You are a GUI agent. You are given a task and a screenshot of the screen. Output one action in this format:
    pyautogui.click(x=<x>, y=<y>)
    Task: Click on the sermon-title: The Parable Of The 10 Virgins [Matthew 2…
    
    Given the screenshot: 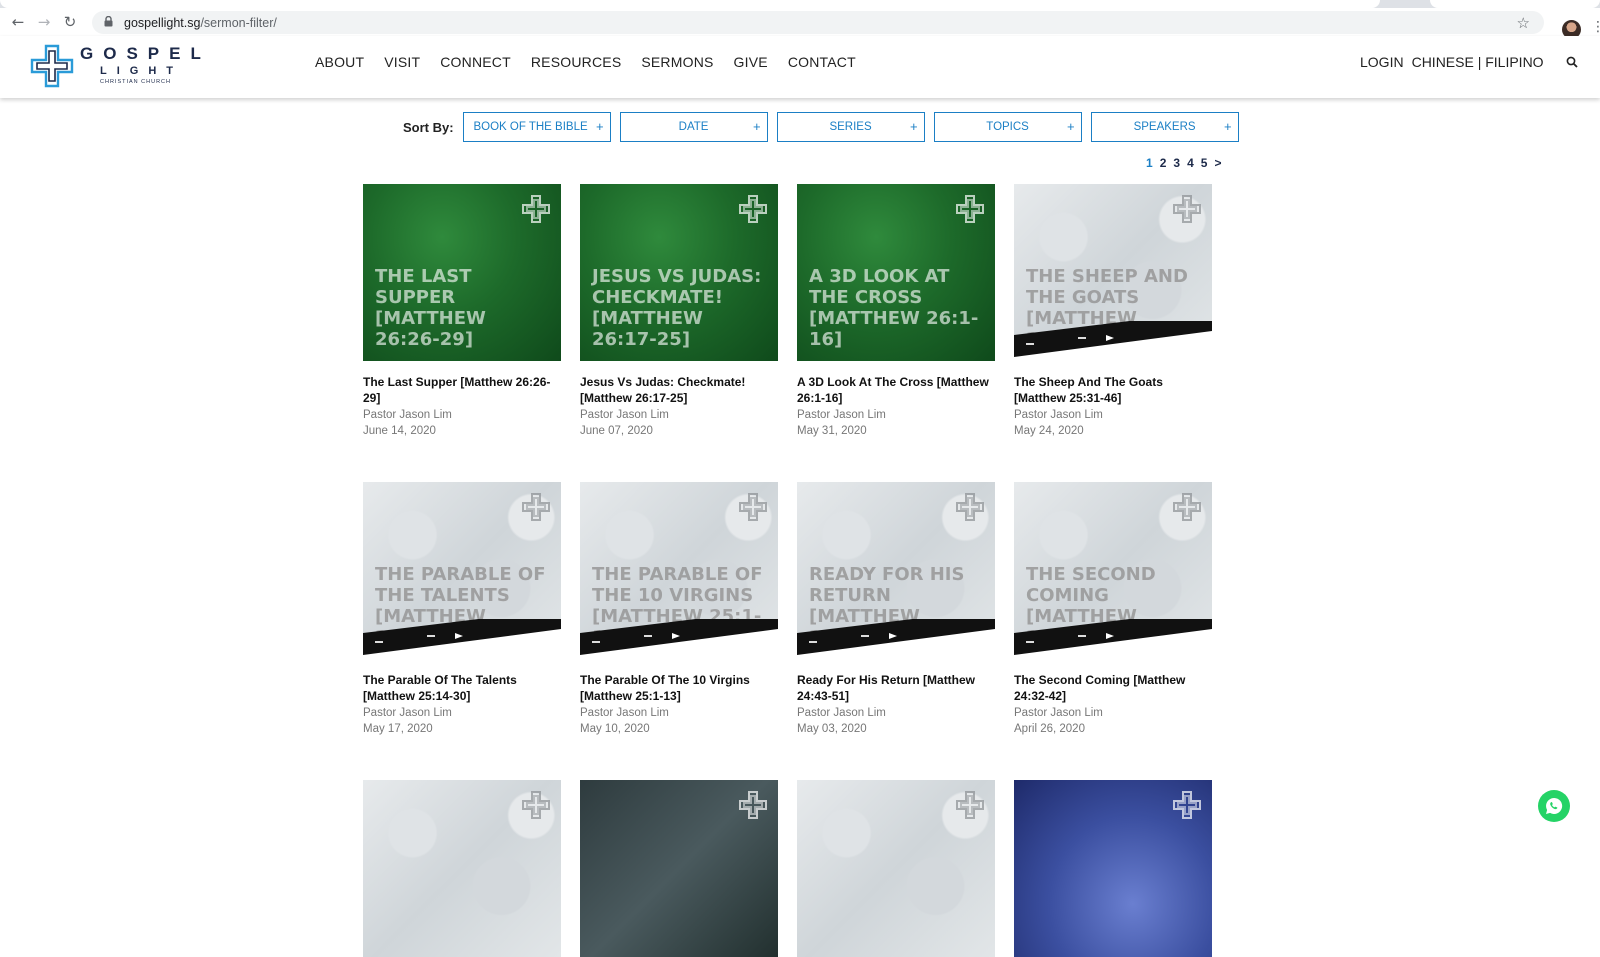 What is the action you would take?
    pyautogui.click(x=679, y=688)
    